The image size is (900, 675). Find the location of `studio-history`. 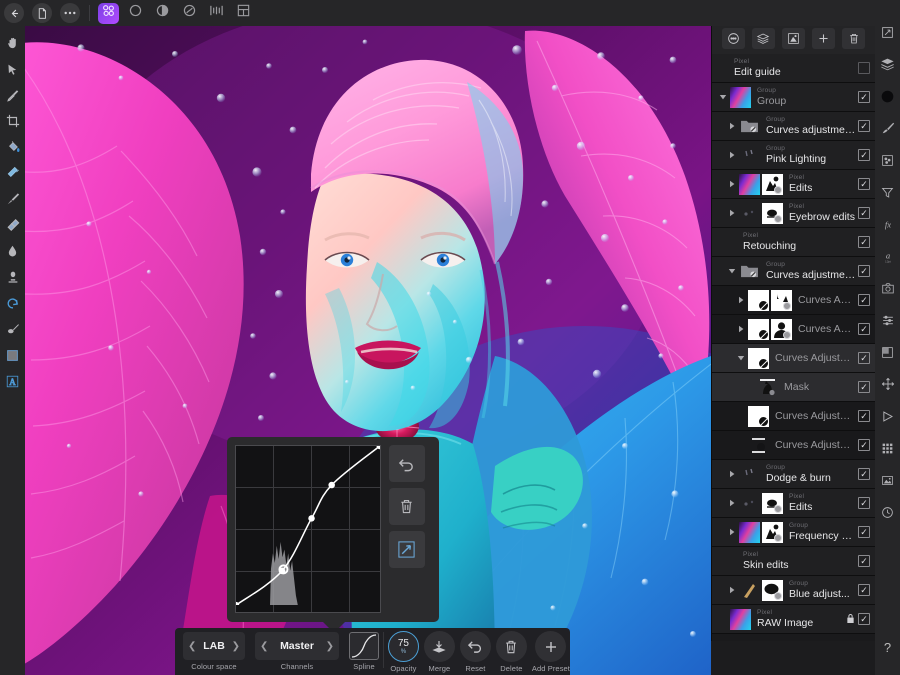

studio-history is located at coordinates (887, 512).